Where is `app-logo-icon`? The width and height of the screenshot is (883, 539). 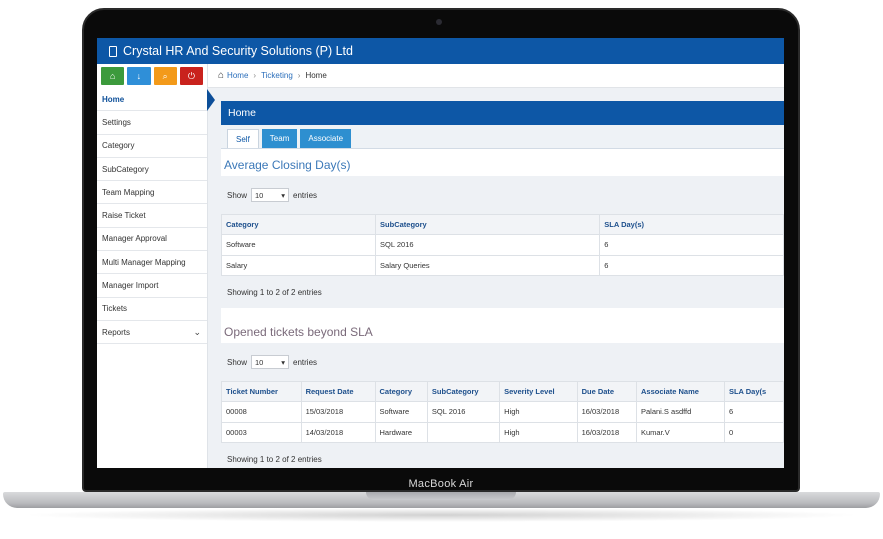
app-logo-icon is located at coordinates (113, 51).